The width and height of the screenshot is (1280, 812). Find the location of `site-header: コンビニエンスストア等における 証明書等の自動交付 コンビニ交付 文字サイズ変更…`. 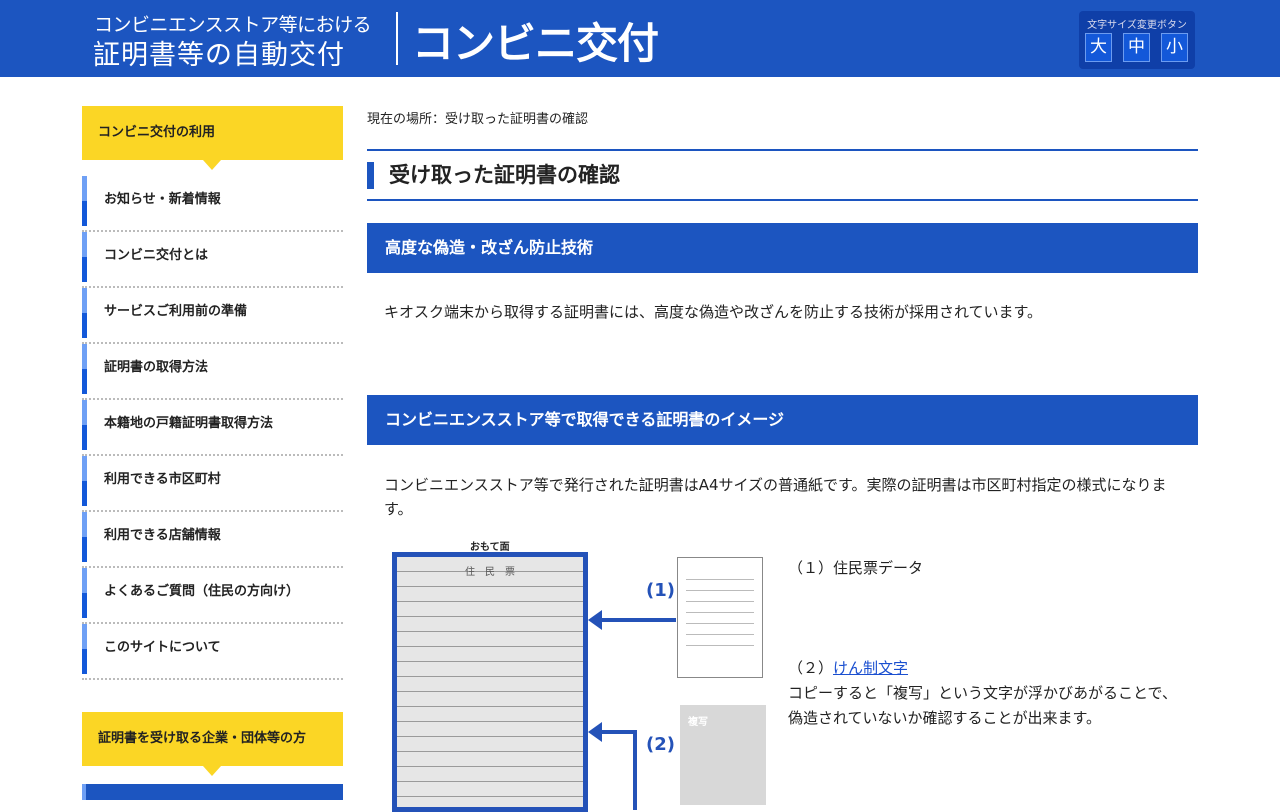

site-header: コンビニエンスストア等における 証明書等の自動交付 コンビニ交付 文字サイズ変更… is located at coordinates (640, 38).